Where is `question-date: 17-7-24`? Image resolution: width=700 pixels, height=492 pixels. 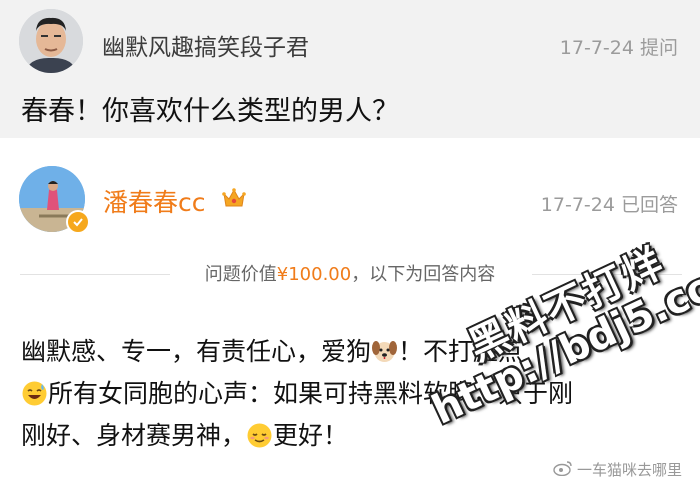 question-date: 17-7-24 is located at coordinates (596, 48).